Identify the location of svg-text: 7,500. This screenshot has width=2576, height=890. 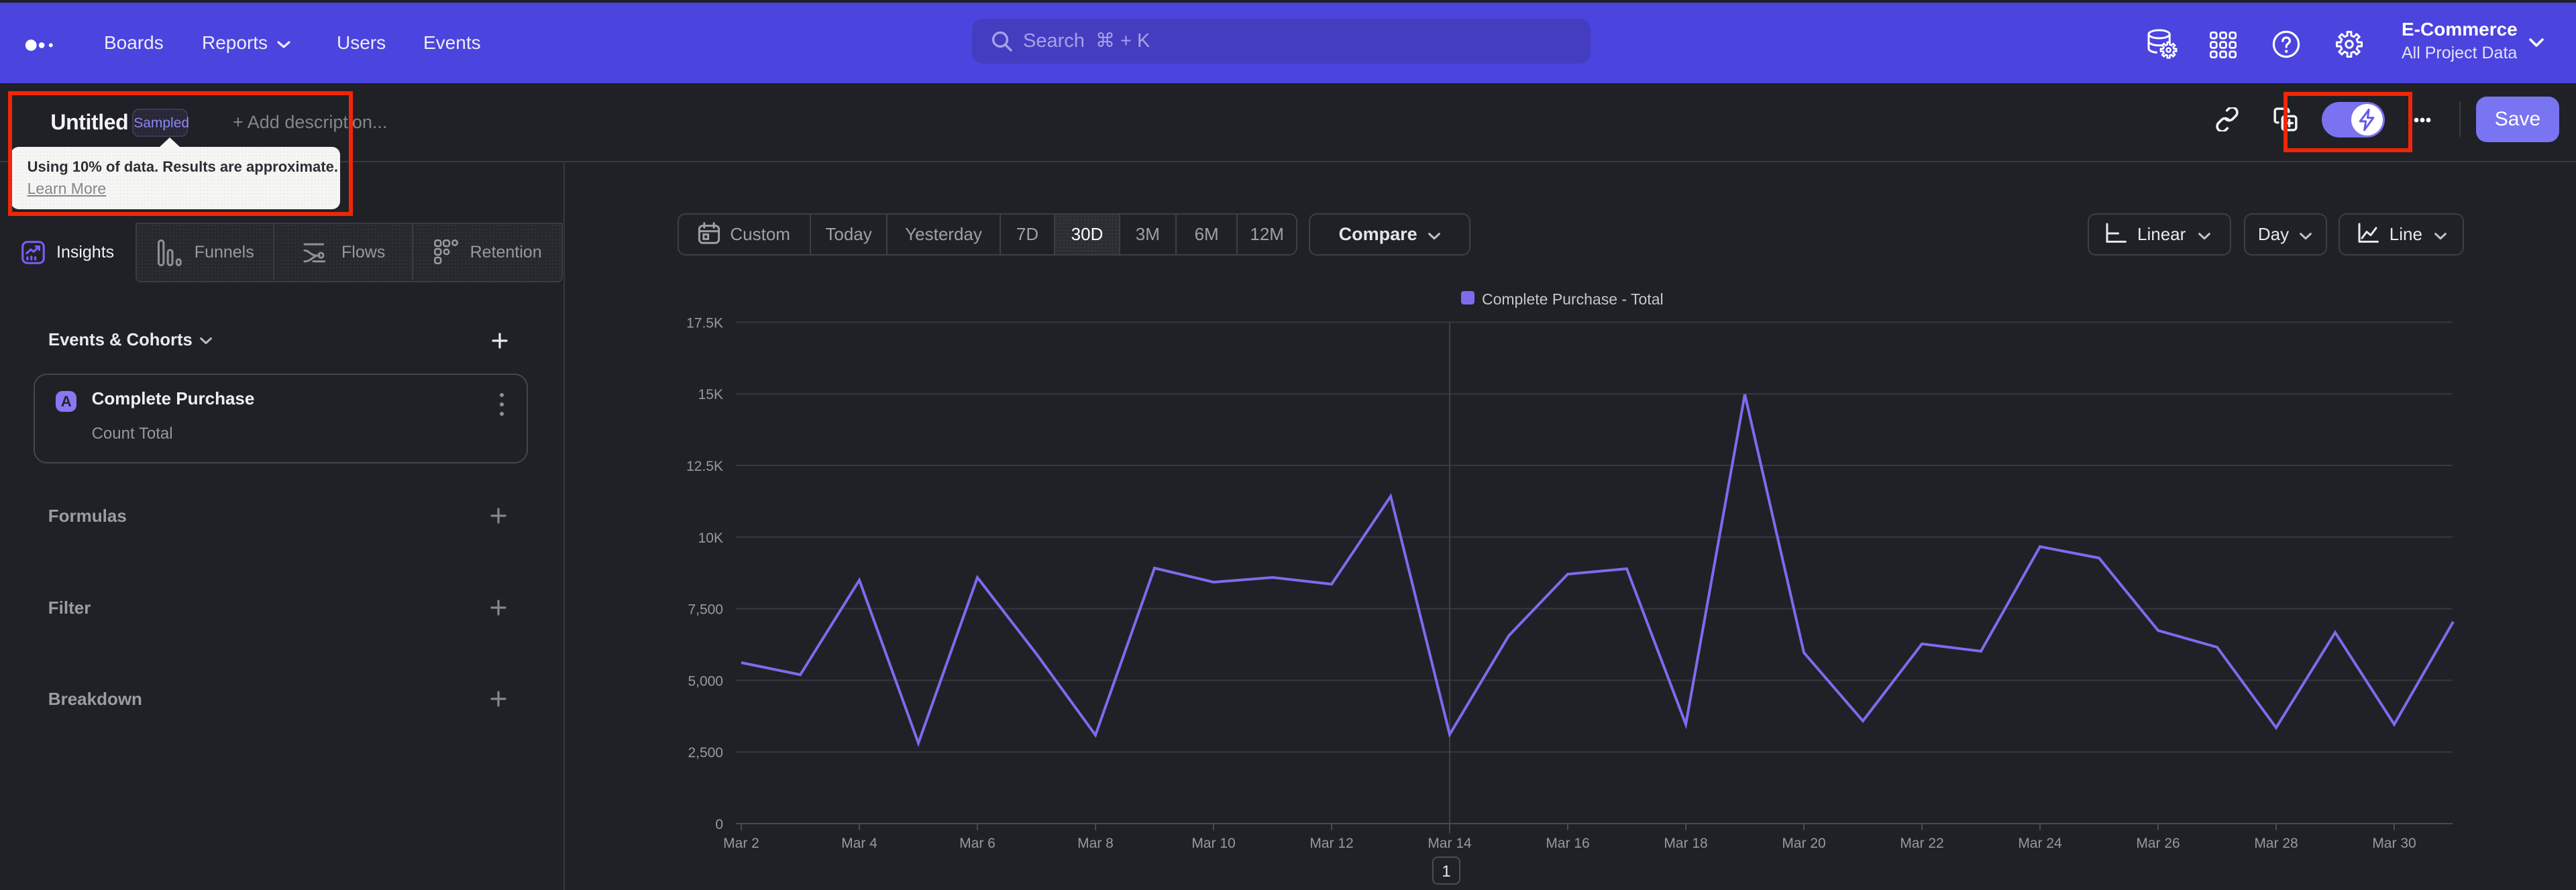
(705, 610).